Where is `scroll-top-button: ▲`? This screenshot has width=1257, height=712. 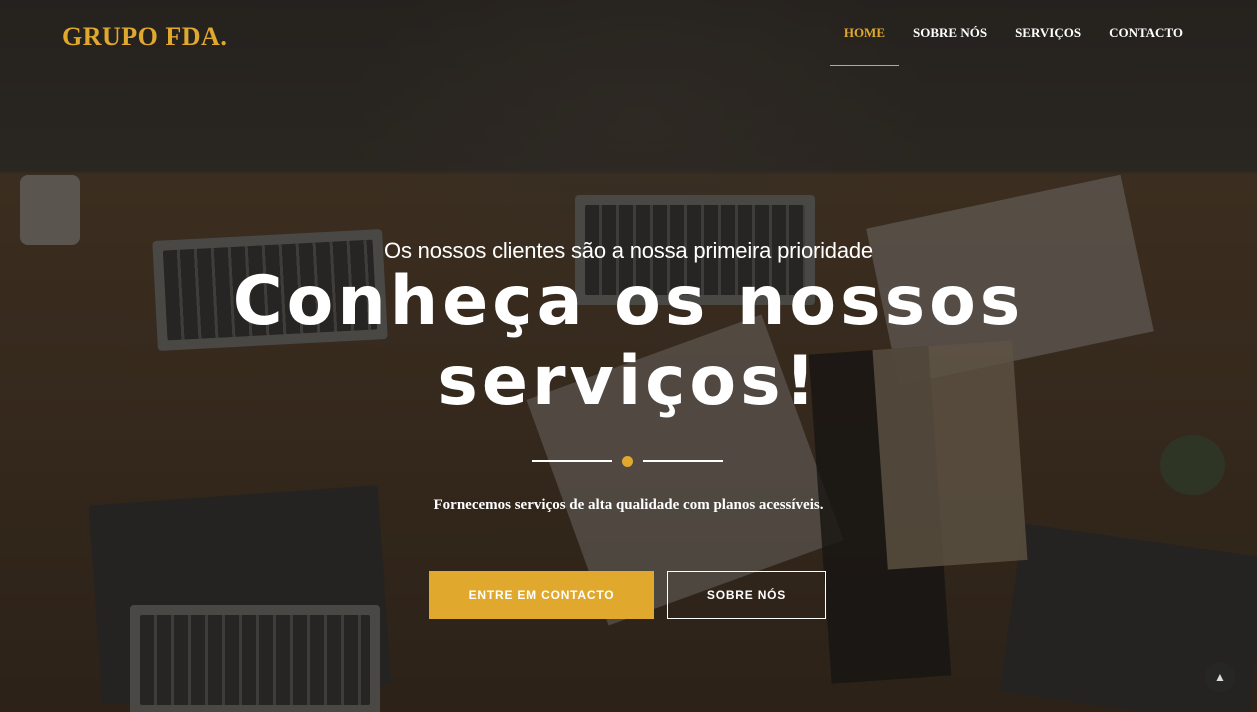 scroll-top-button: ▲ is located at coordinates (1220, 677).